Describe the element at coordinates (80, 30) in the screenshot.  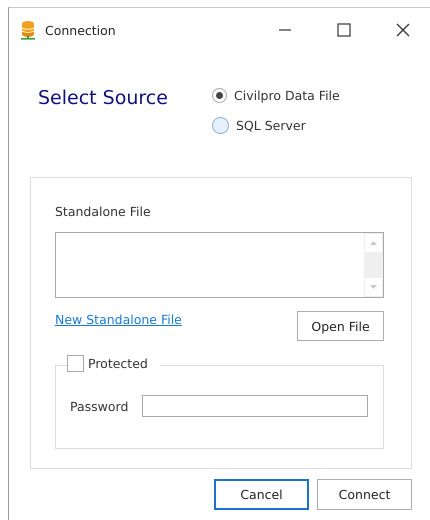
I see `window-title: Connection` at that location.